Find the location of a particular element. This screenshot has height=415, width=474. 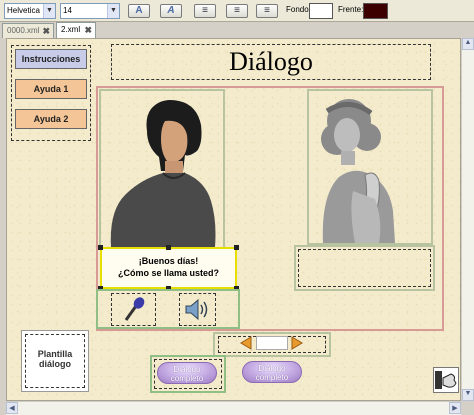

tab-0000-xml: 0000.xml ✖ is located at coordinates (28, 30).